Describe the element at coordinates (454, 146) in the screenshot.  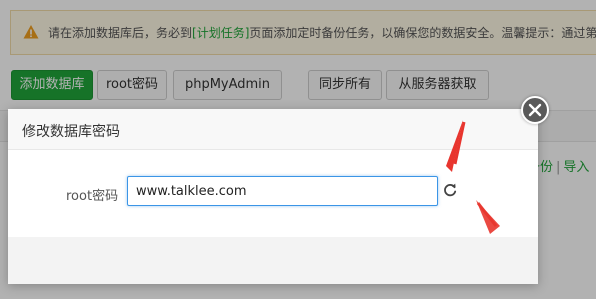
I see `annotation-arrow-upper` at that location.